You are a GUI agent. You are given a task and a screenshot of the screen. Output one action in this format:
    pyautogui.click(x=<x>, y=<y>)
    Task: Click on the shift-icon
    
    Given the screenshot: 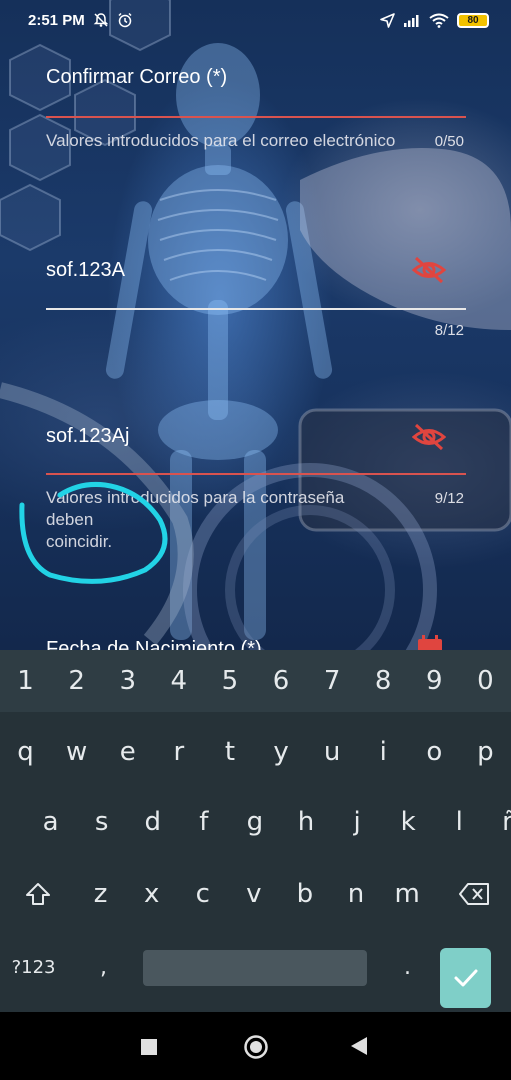 What is the action you would take?
    pyautogui.click(x=37, y=894)
    